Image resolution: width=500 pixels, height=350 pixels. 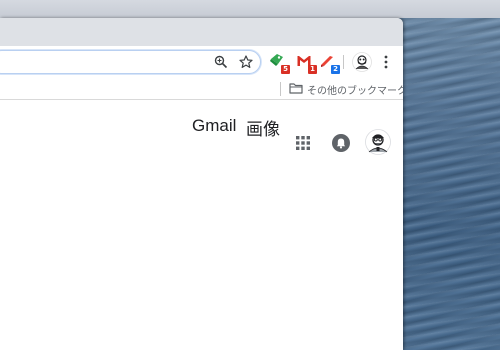 What do you see at coordinates (362, 62) in the screenshot?
I see `profile-avatar-icon` at bounding box center [362, 62].